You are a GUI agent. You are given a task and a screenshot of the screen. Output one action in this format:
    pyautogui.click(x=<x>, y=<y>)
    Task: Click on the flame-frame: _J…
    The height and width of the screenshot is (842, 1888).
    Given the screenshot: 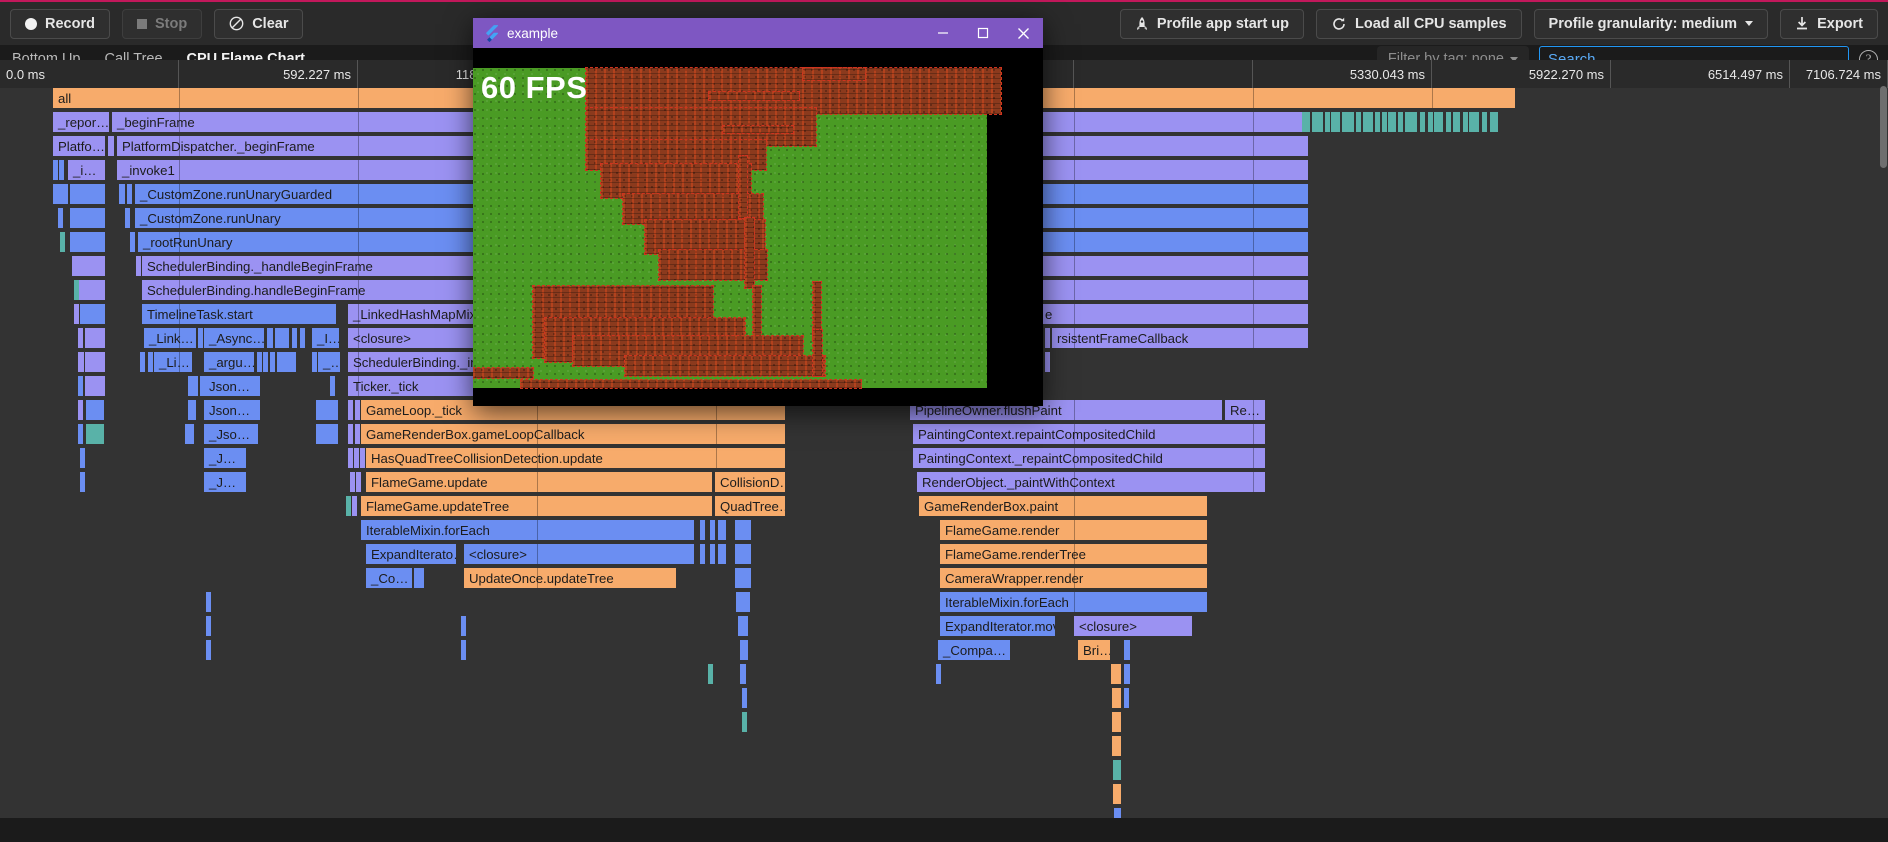 What is the action you would take?
    pyautogui.click(x=225, y=458)
    